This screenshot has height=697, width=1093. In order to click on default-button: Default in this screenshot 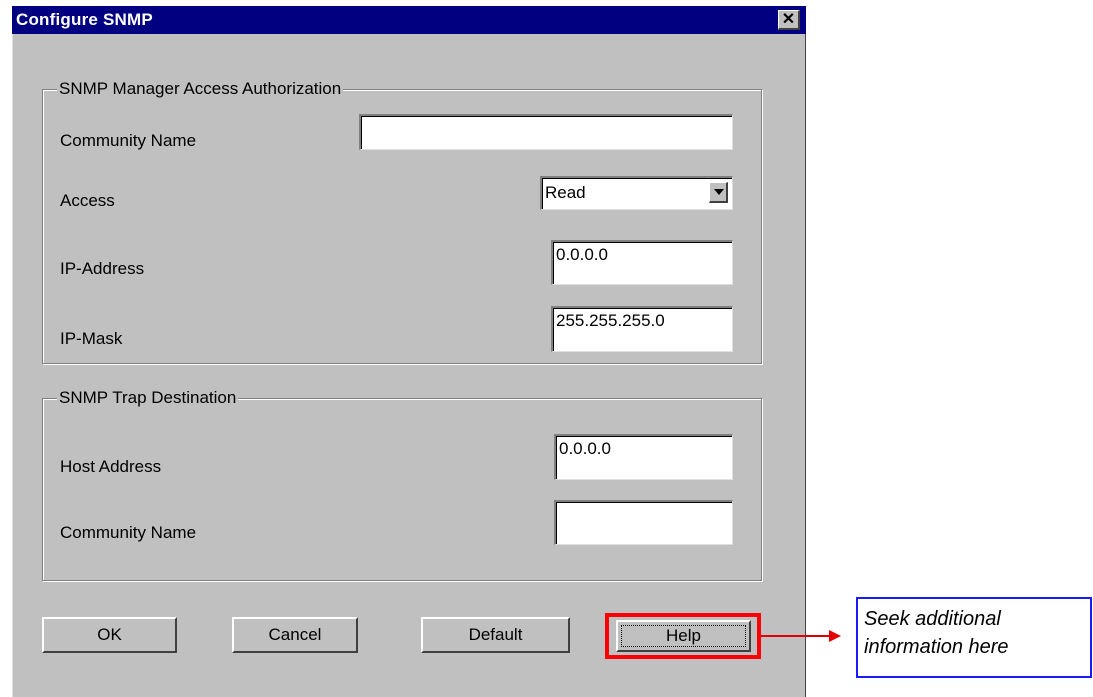, I will do `click(495, 635)`.